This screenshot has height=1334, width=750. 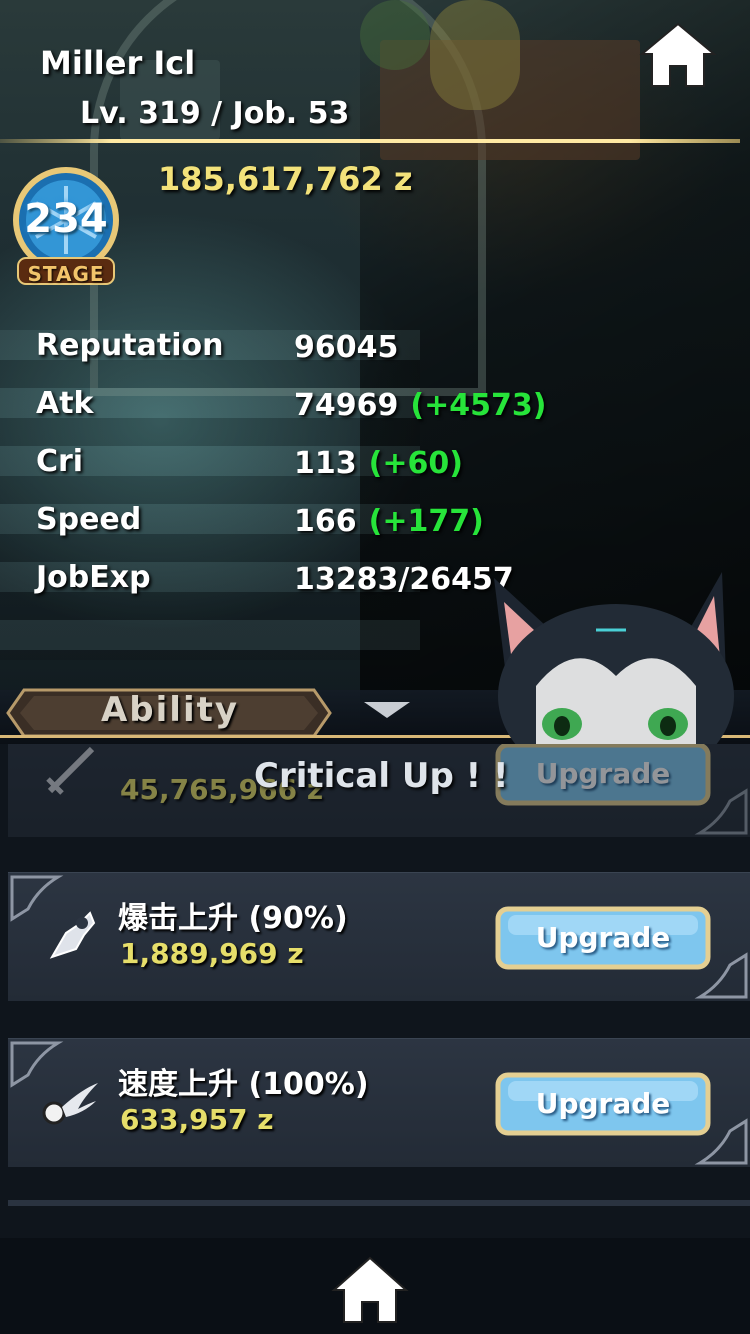 What do you see at coordinates (215, 113) in the screenshot?
I see `player-level-job: Lv. 319 / Job. 53` at bounding box center [215, 113].